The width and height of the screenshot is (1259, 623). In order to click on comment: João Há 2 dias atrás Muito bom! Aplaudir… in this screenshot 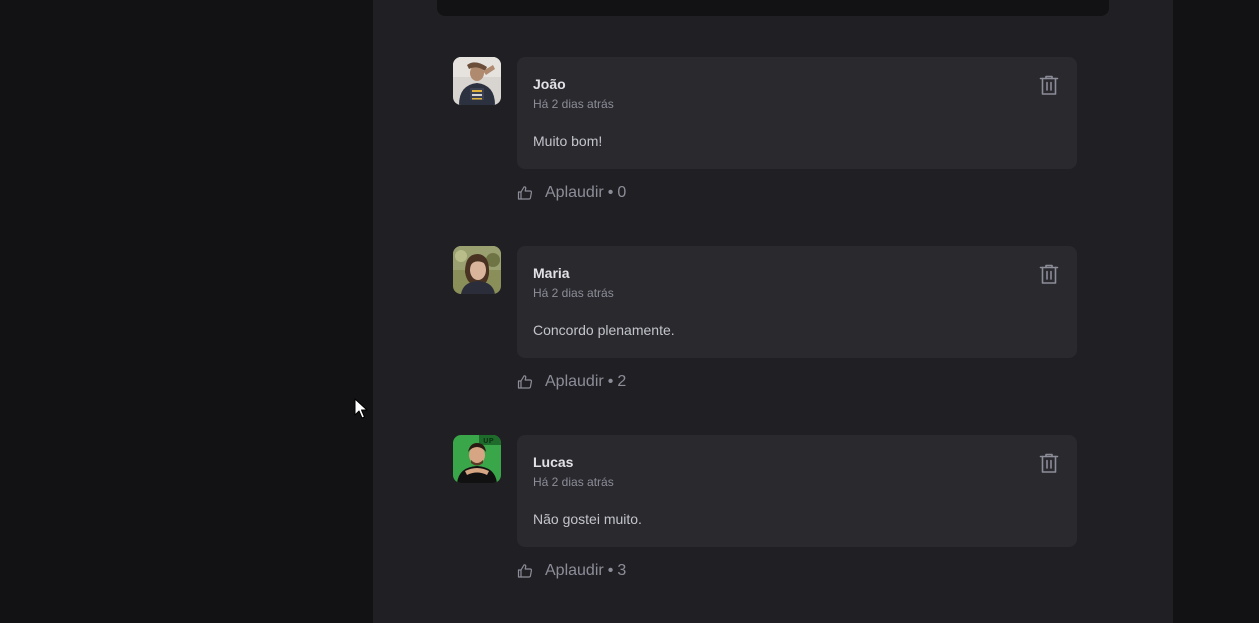, I will do `click(765, 135)`.